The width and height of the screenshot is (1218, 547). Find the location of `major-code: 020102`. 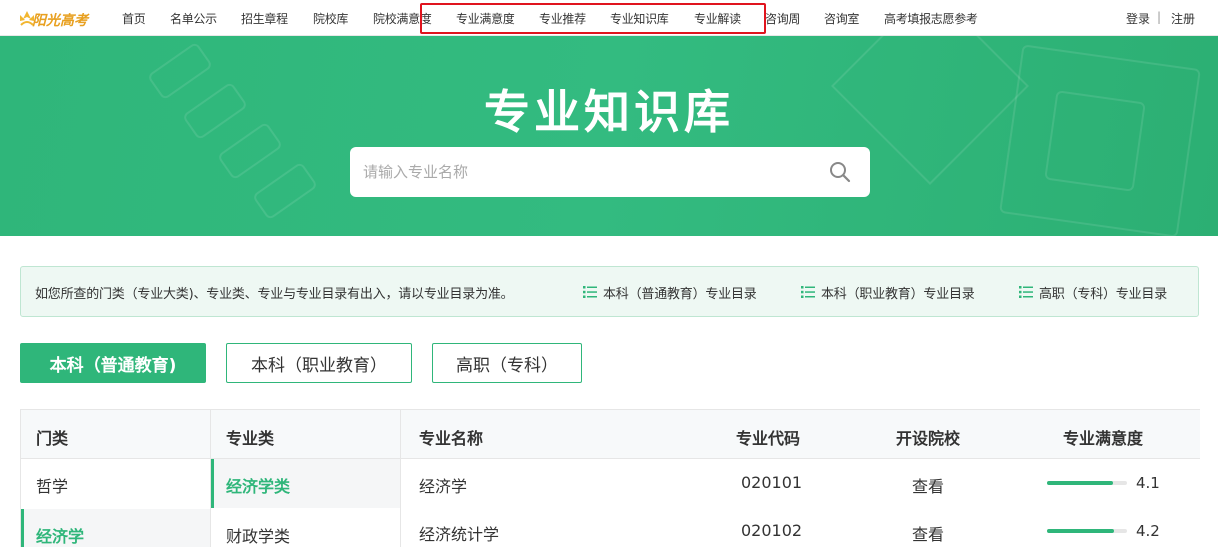

major-code: 020102 is located at coordinates (772, 530).